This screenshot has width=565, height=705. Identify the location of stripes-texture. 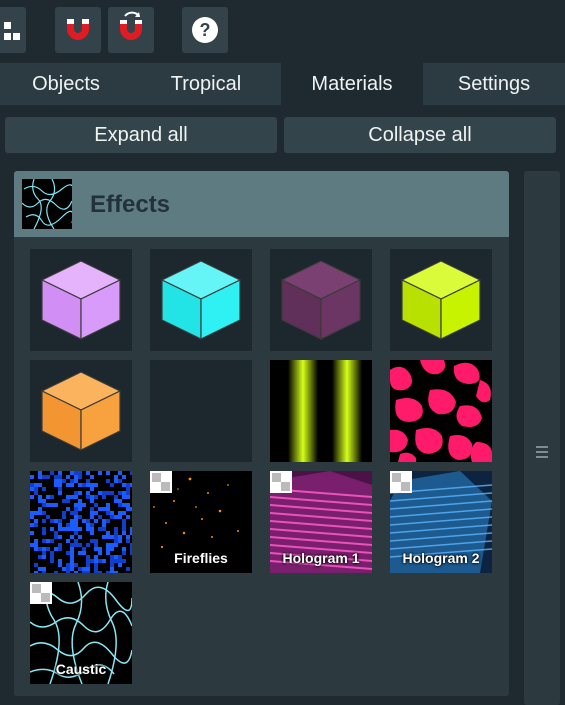
(325, 411).